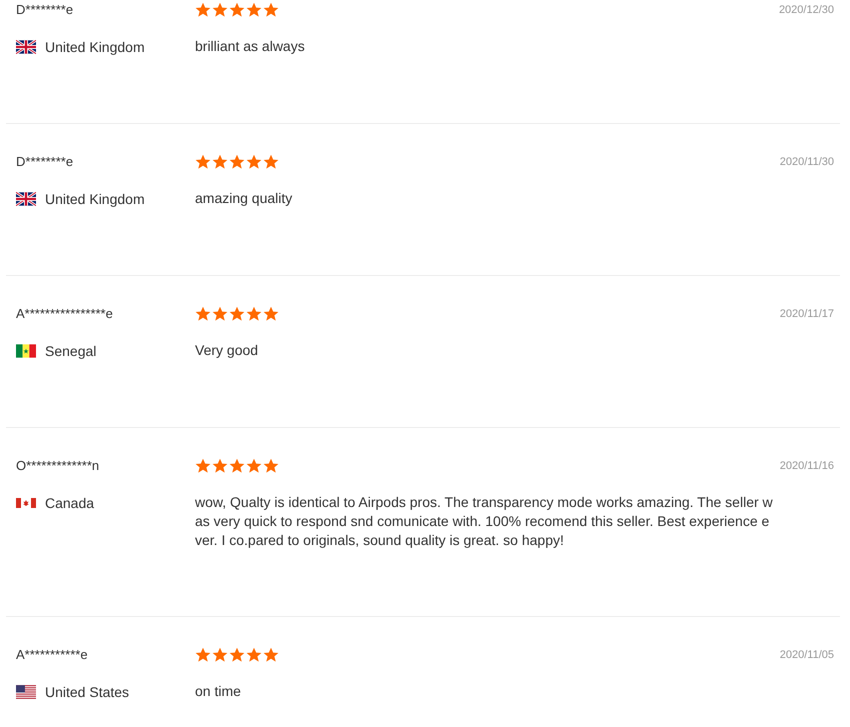 The image size is (850, 727). I want to click on reviewer-name: A****************e, so click(65, 314).